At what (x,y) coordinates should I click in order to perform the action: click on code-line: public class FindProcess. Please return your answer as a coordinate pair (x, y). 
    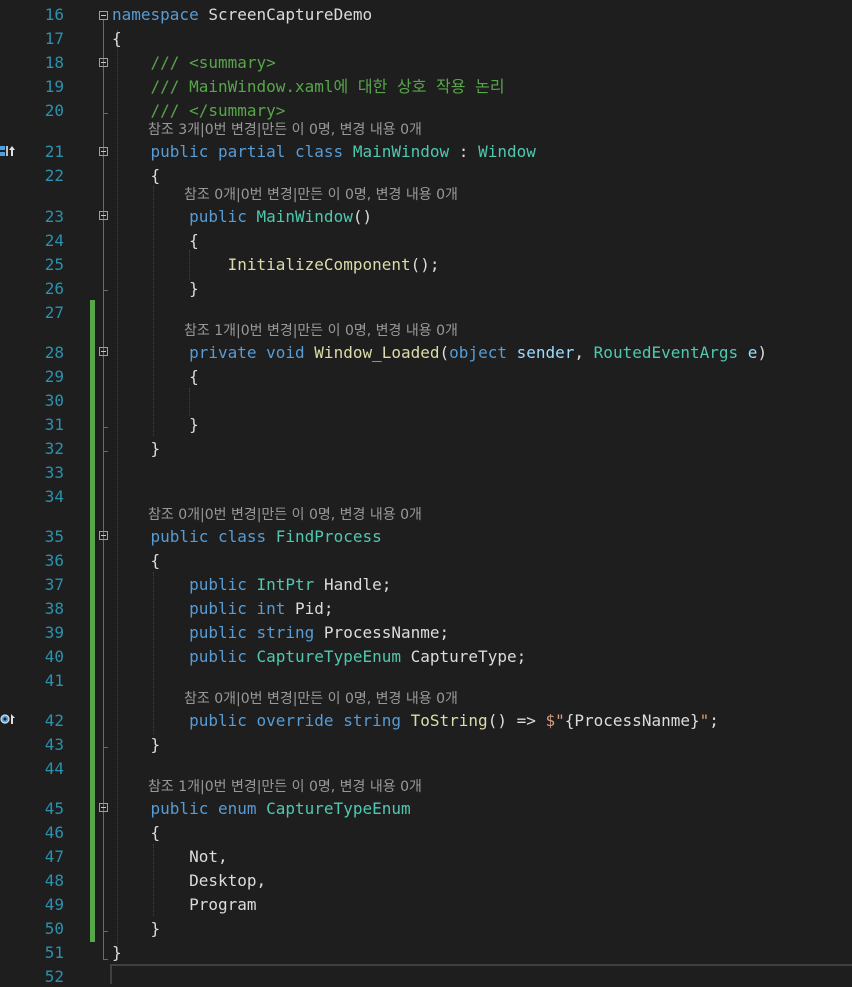
    Looking at the image, I should click on (247, 537).